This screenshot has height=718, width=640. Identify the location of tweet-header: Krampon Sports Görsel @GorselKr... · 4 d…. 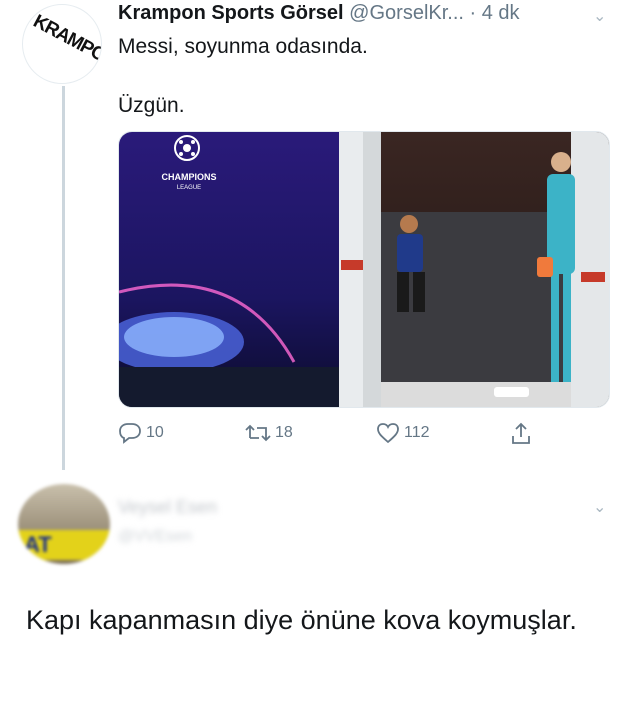
(319, 13).